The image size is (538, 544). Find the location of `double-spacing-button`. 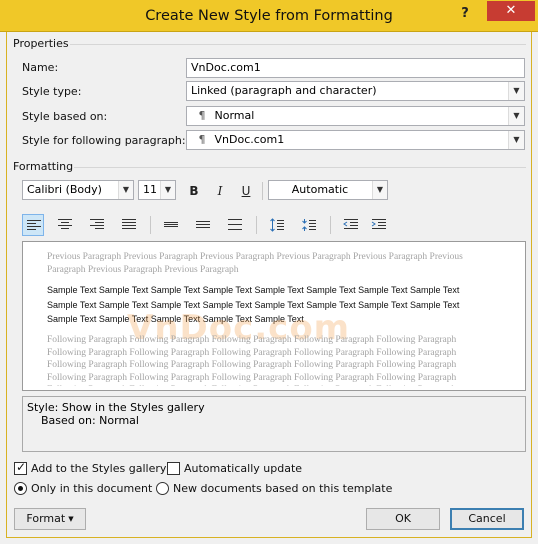

double-spacing-button is located at coordinates (235, 225).